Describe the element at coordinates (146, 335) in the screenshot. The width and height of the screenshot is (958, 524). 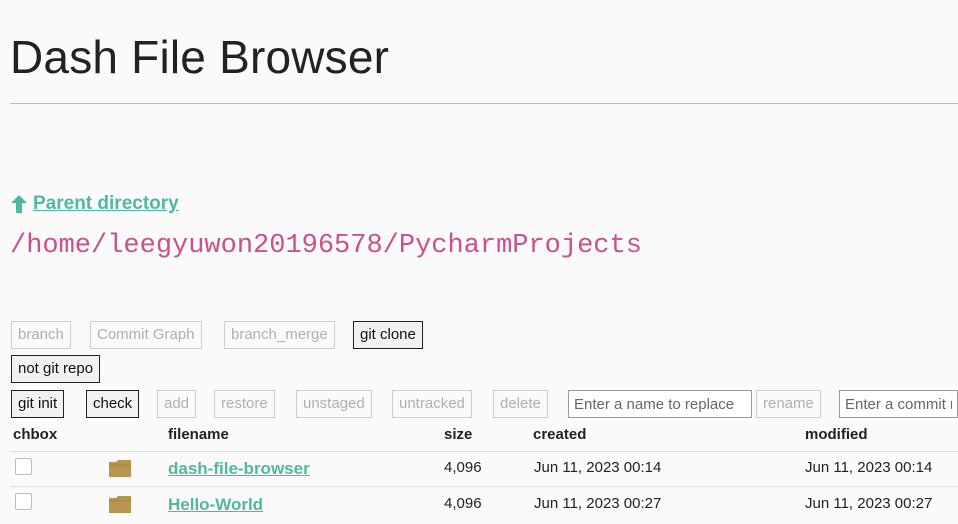
I see `commit-graph-button: Commit Graph` at that location.